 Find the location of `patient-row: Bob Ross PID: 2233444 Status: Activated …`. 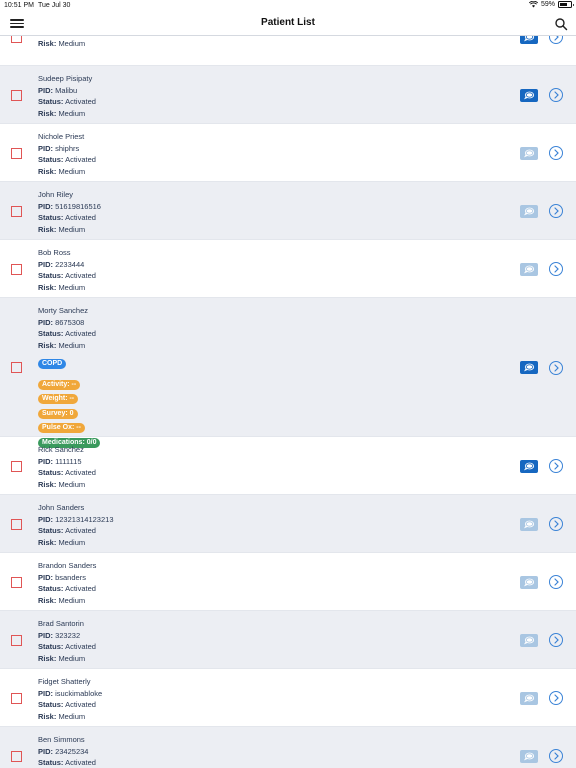

patient-row: Bob Ross PID: 2233444 Status: Activated … is located at coordinates (288, 269).